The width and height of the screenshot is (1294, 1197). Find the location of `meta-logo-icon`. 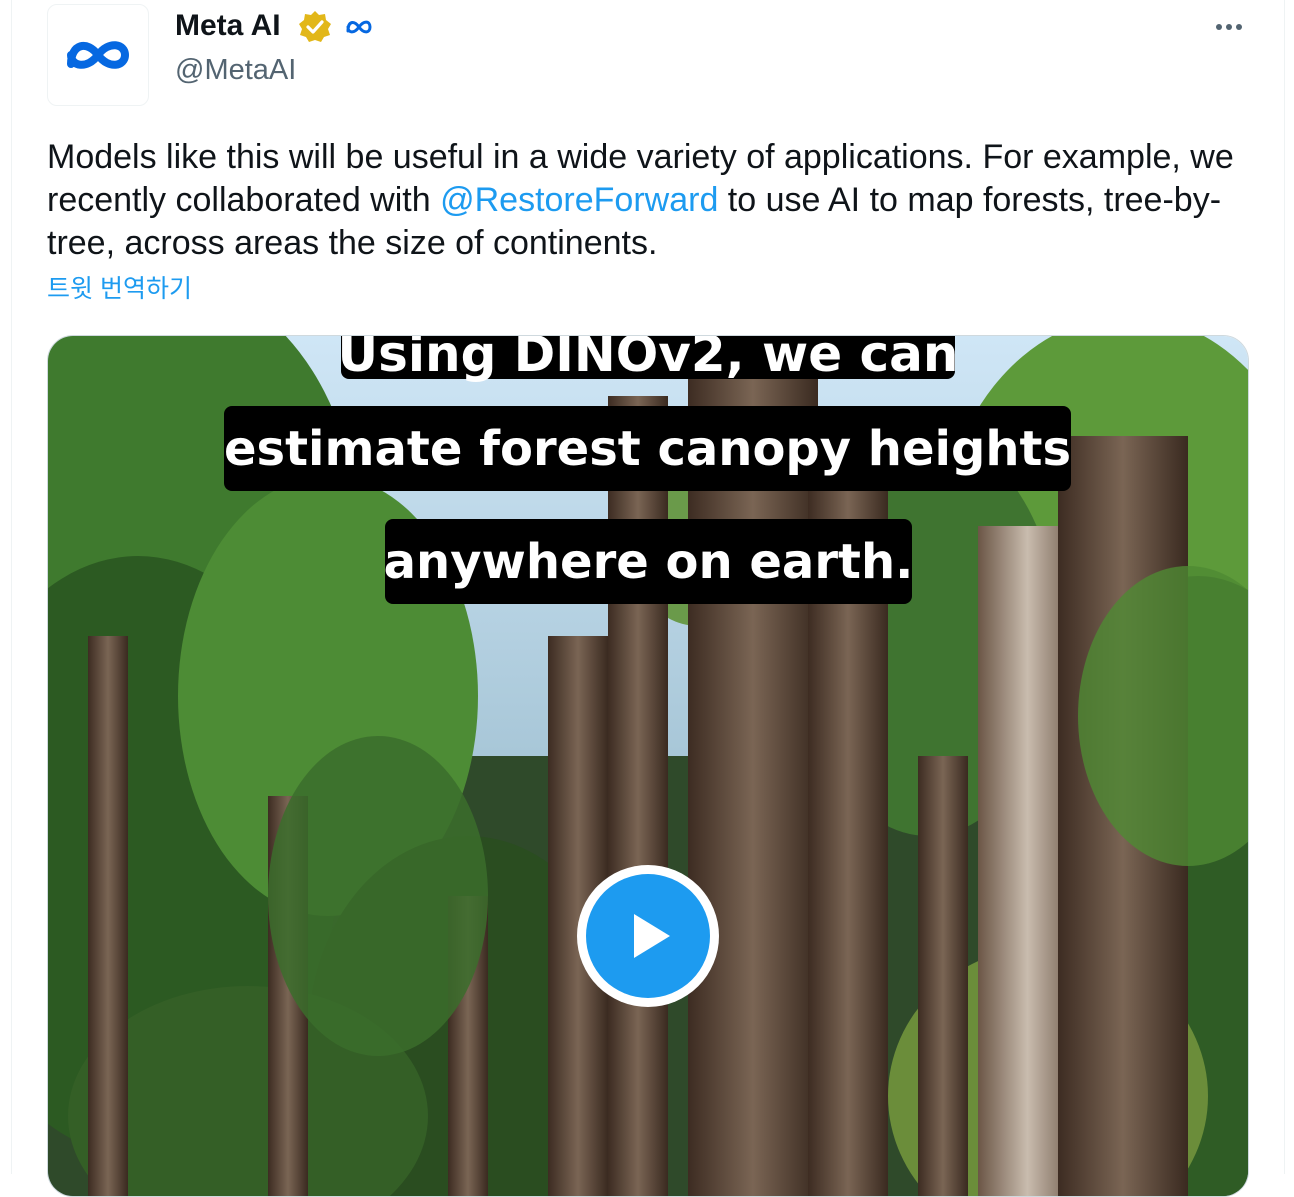

meta-logo-icon is located at coordinates (98, 55).